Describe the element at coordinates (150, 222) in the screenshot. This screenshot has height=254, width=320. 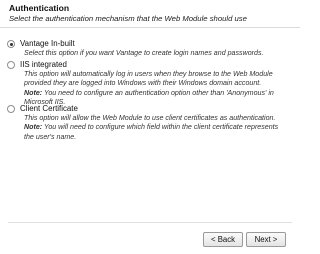
I see `footer-divider` at that location.